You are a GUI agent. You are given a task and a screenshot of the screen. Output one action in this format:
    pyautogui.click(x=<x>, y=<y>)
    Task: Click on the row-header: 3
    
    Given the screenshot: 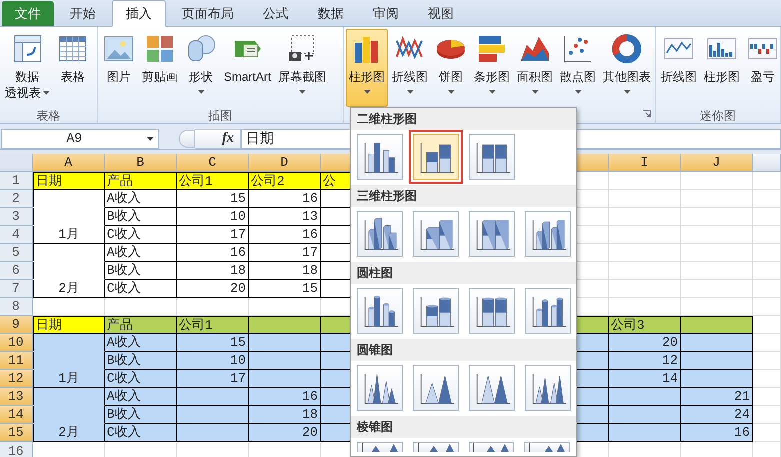 What is the action you would take?
    pyautogui.click(x=16, y=217)
    